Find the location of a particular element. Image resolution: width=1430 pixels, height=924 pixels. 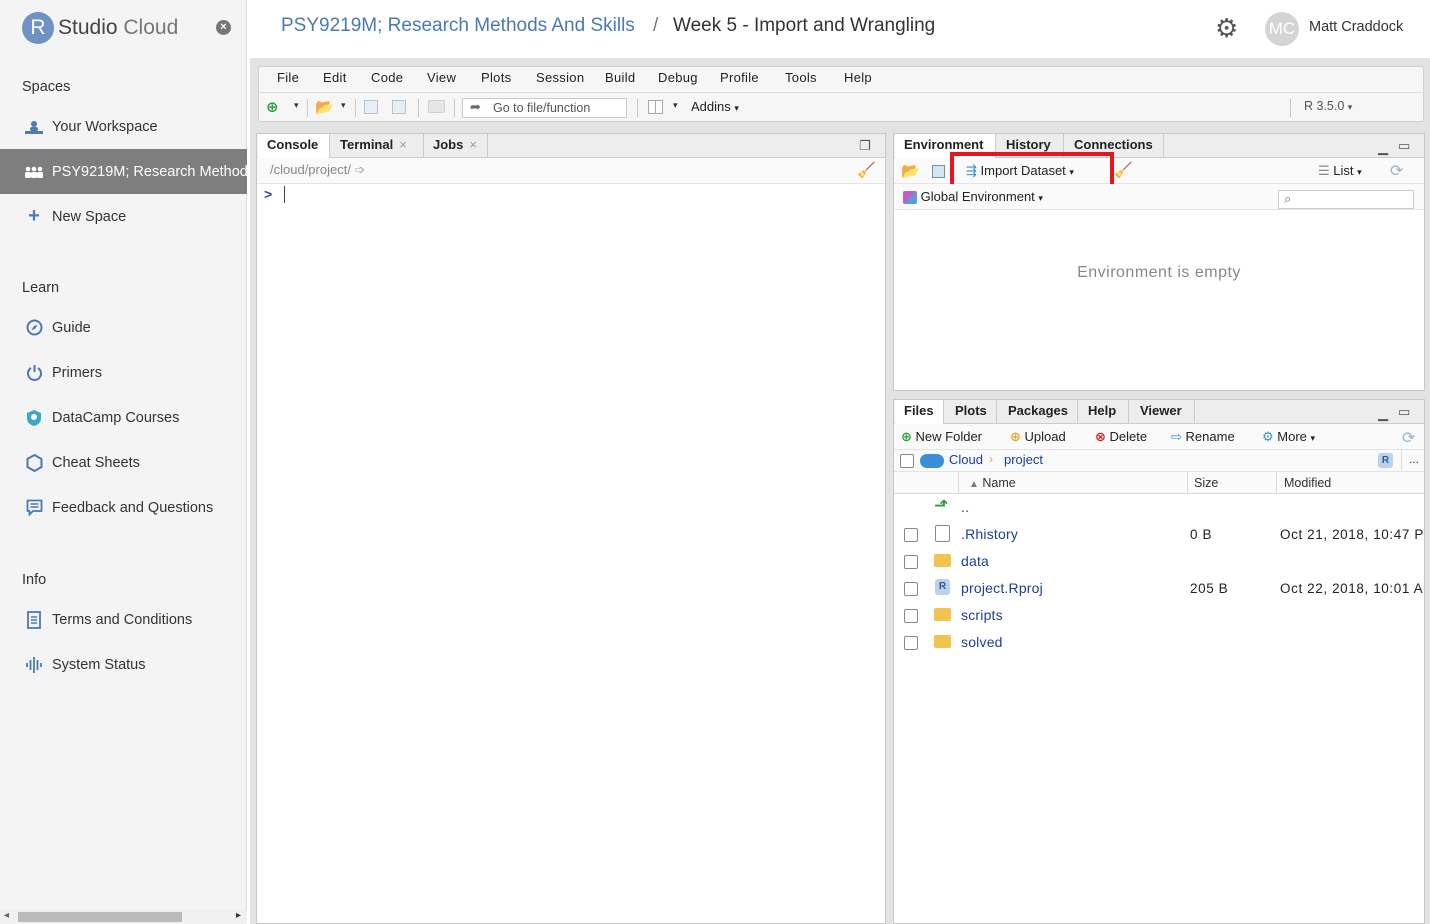

file-name: .Rhistory is located at coordinates (989, 534).